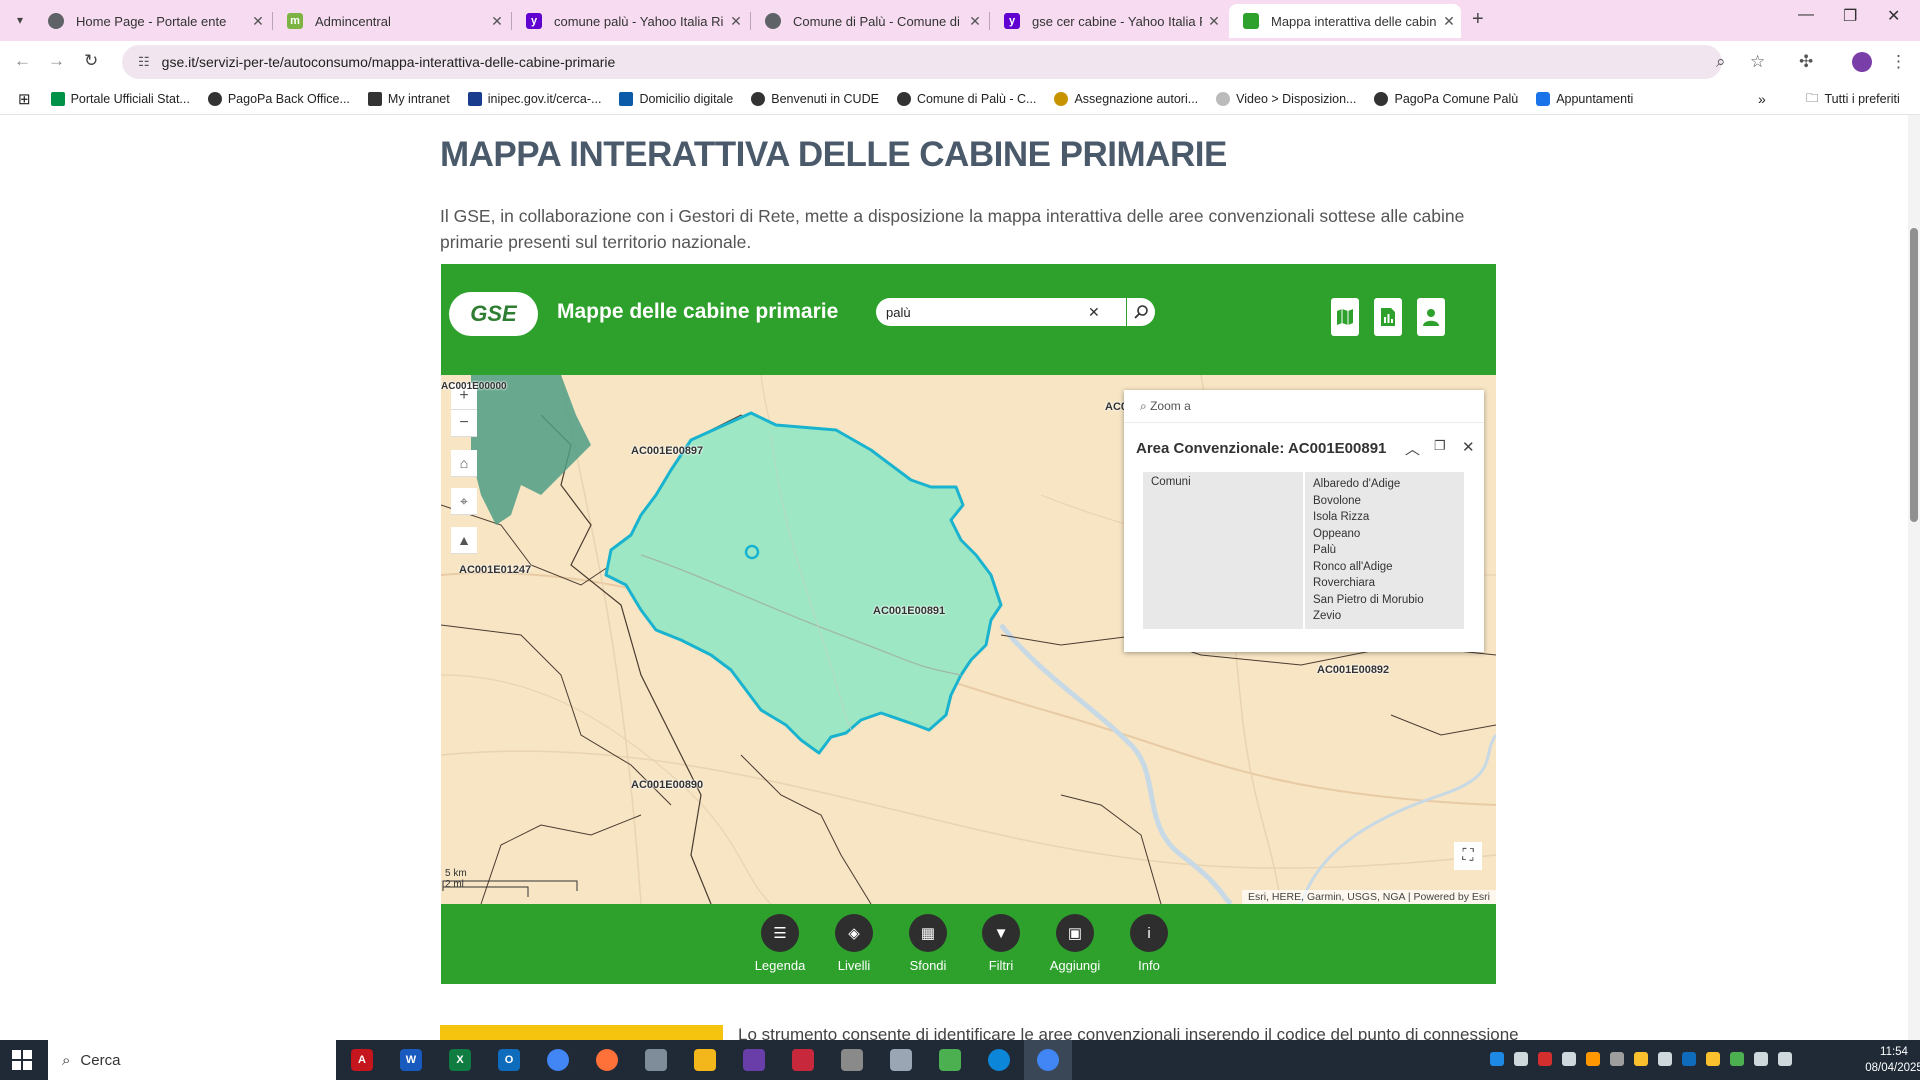  I want to click on site-info-icon: ☷, so click(144, 62).